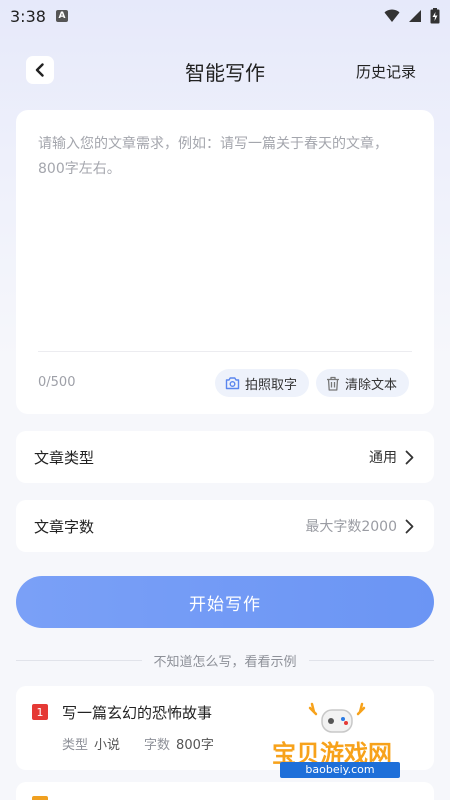 The image size is (450, 800). What do you see at coordinates (271, 385) in the screenshot?
I see `photo-ocr-label: 拍照取字` at bounding box center [271, 385].